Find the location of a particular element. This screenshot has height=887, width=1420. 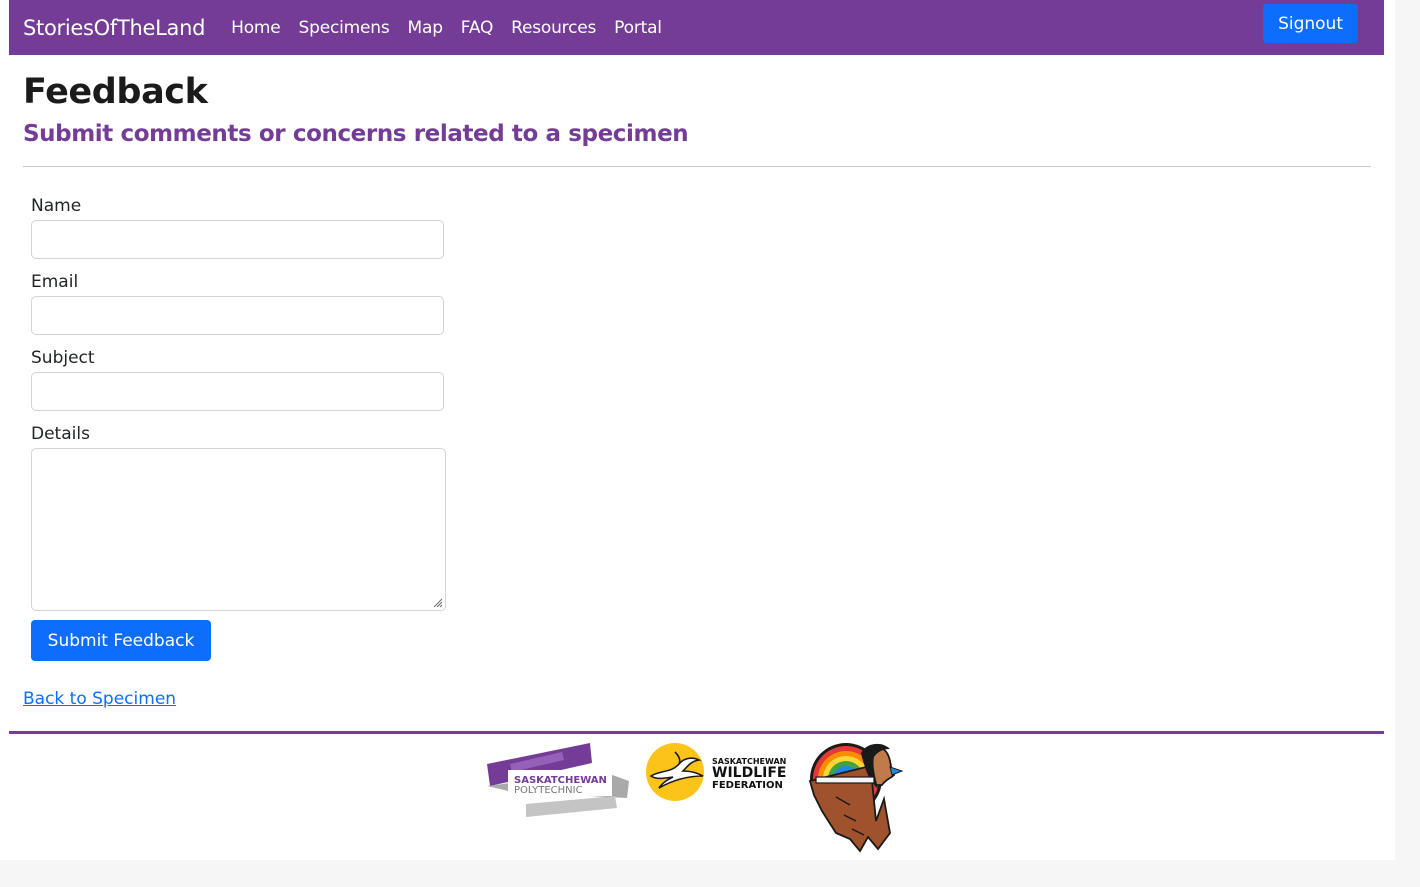

name-label: Name is located at coordinates (56, 206).